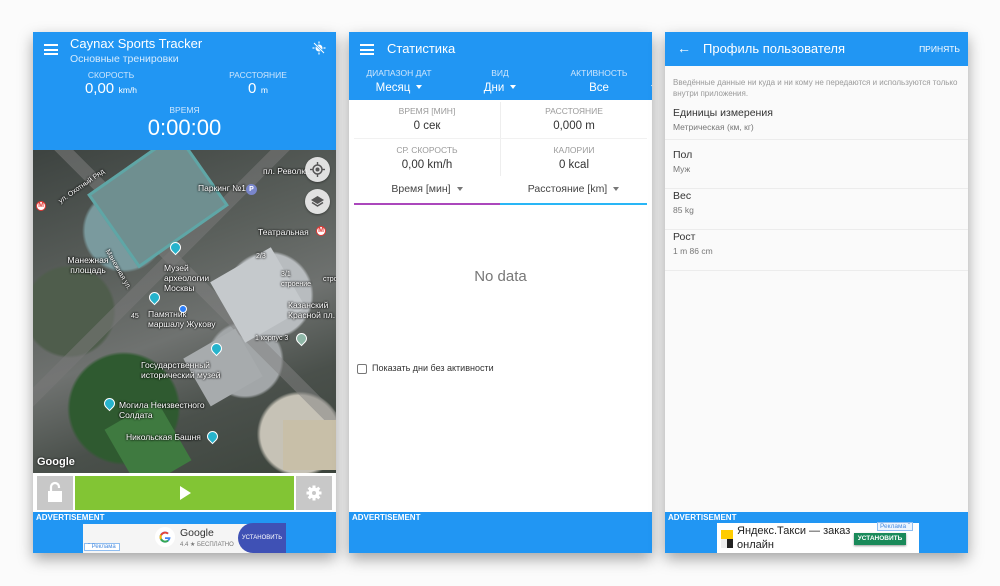  I want to click on ad-text: Яндекс.Такси — заказ онлайн, so click(794, 538).